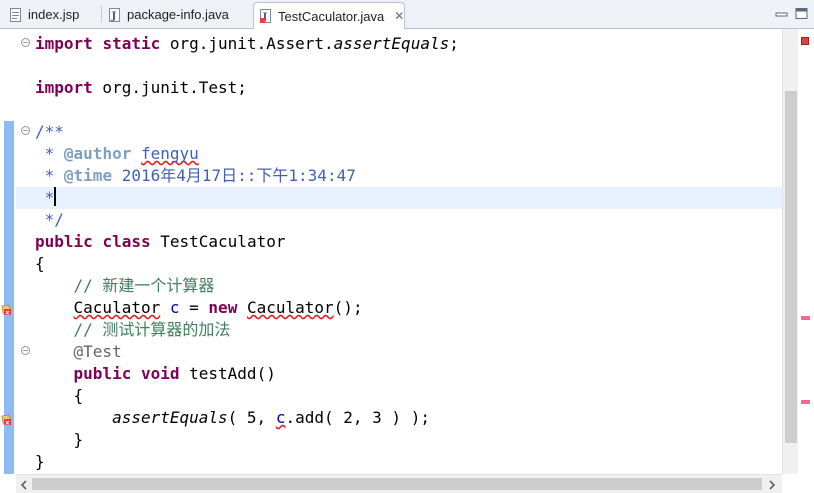  Describe the element at coordinates (772, 485) in the screenshot. I see `scroll-right-arrow-icon` at that location.